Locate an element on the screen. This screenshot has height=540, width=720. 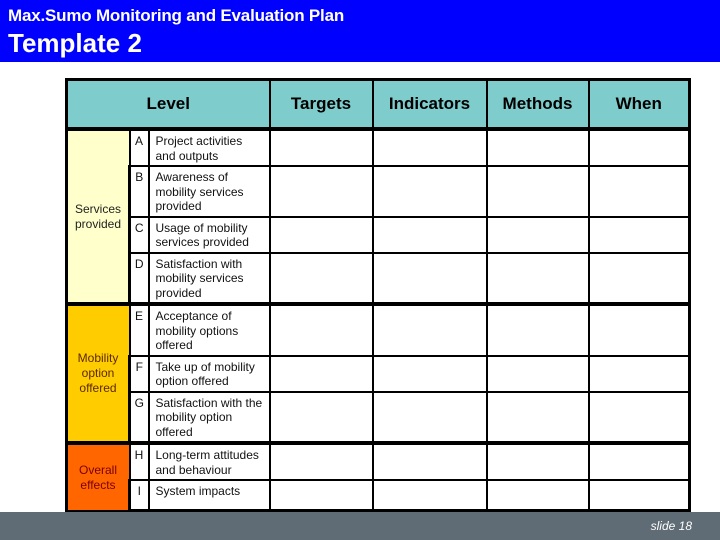
level-letter: E is located at coordinates (139, 329).